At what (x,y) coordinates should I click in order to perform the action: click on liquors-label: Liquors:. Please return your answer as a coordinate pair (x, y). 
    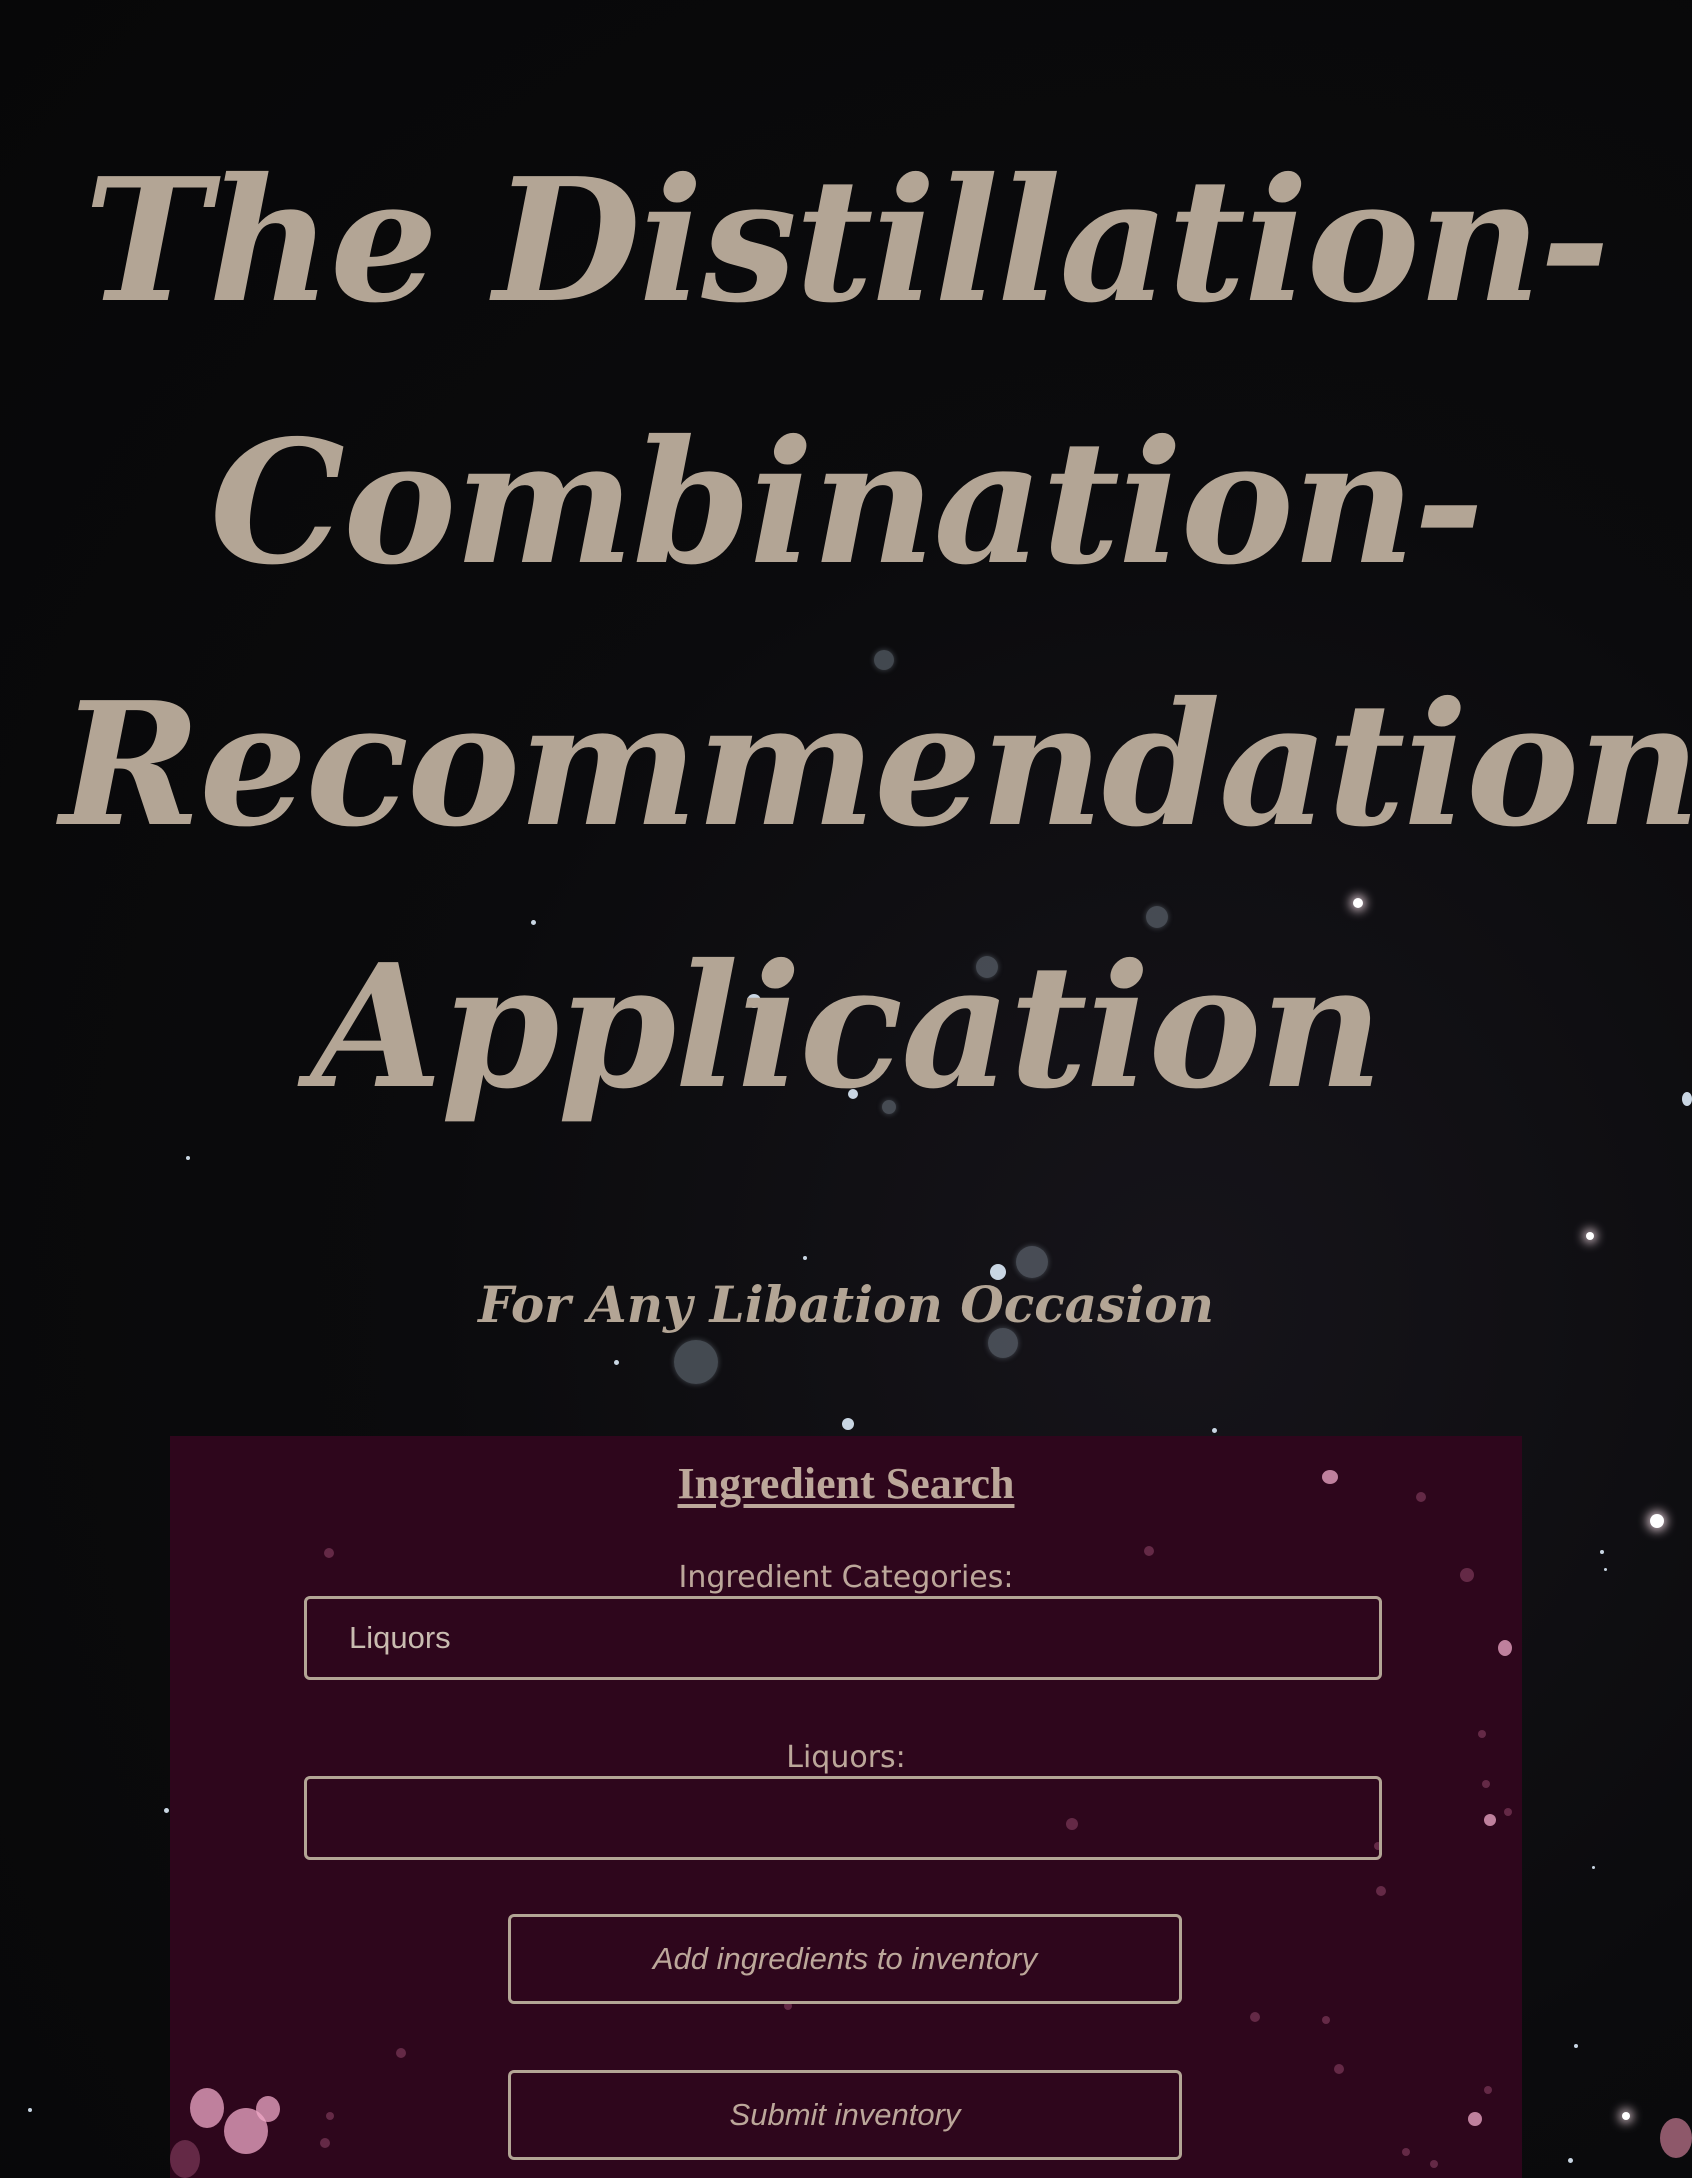
    Looking at the image, I should click on (846, 1757).